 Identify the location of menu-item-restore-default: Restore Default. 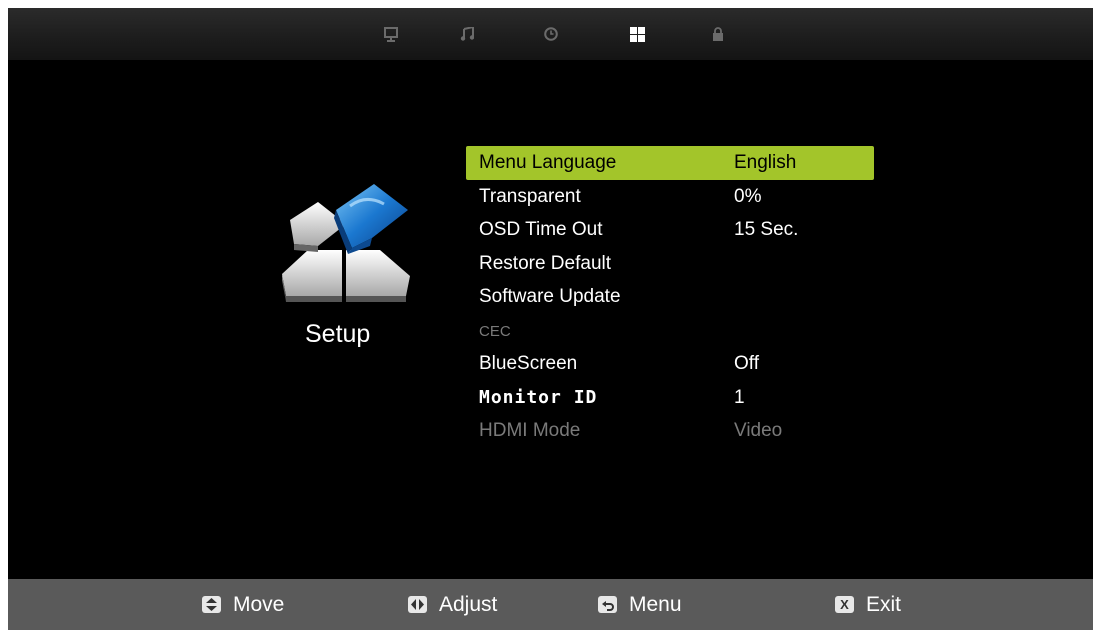
(670, 264).